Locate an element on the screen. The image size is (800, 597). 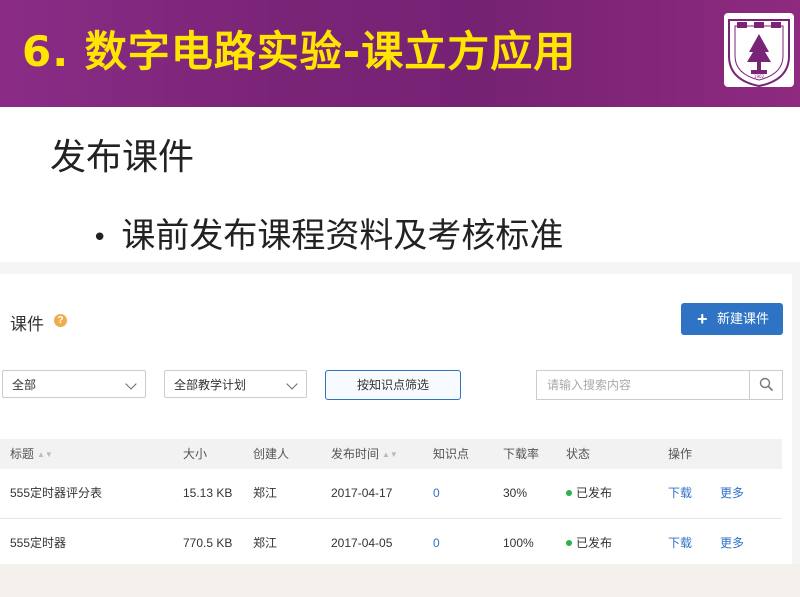
row-title: 555定时器评分表 is located at coordinates (56, 493).